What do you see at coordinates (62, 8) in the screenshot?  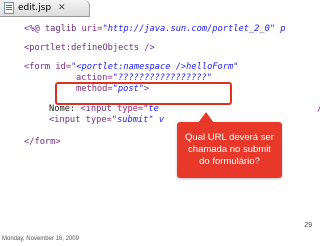 I see `close-icon: ✕` at bounding box center [62, 8].